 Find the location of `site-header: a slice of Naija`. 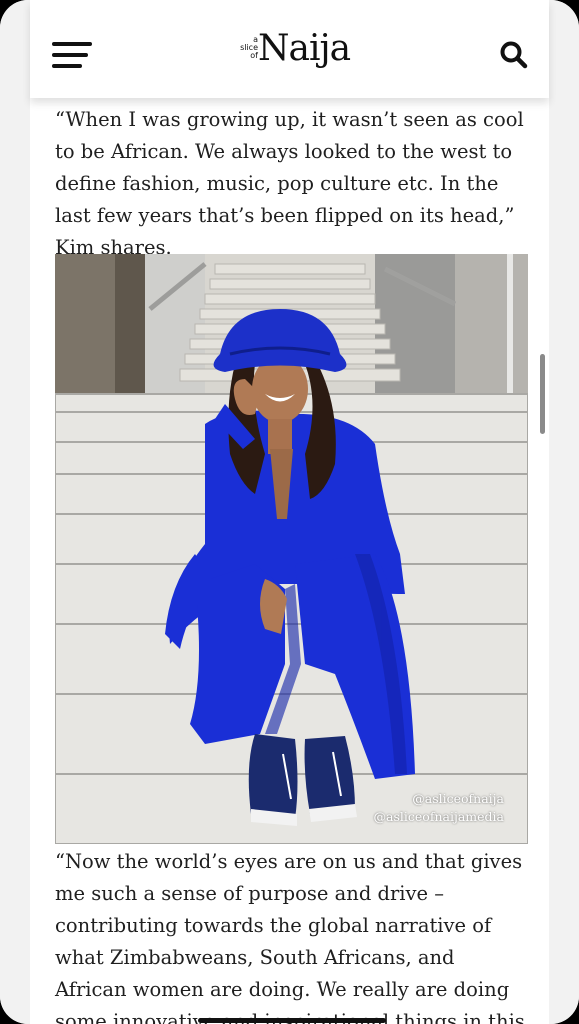

site-header: a slice of Naija is located at coordinates (289, 49).